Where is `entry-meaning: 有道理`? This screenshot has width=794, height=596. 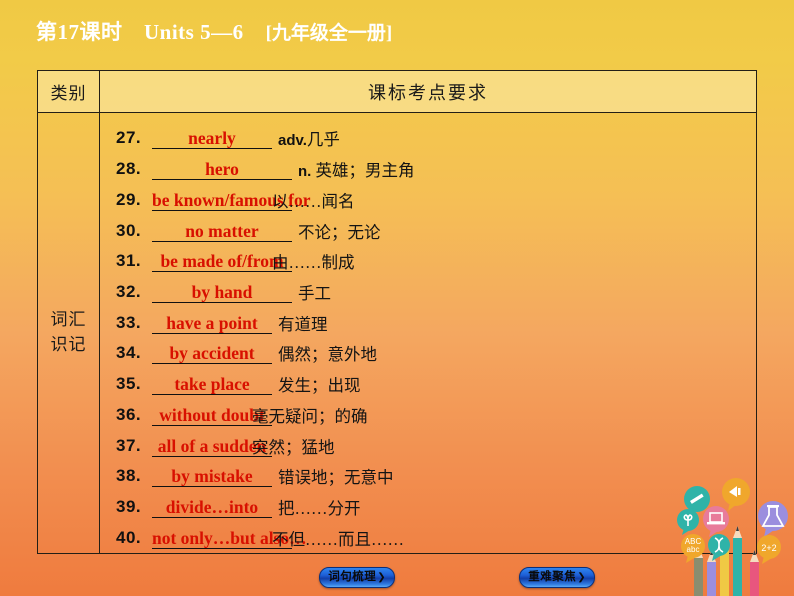
entry-meaning: 有道理 is located at coordinates (303, 323).